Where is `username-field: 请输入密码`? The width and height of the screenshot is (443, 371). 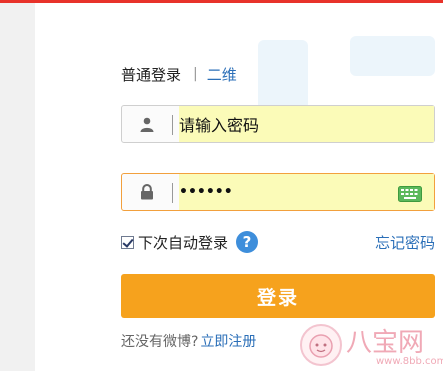 username-field: 请输入密码 is located at coordinates (278, 124).